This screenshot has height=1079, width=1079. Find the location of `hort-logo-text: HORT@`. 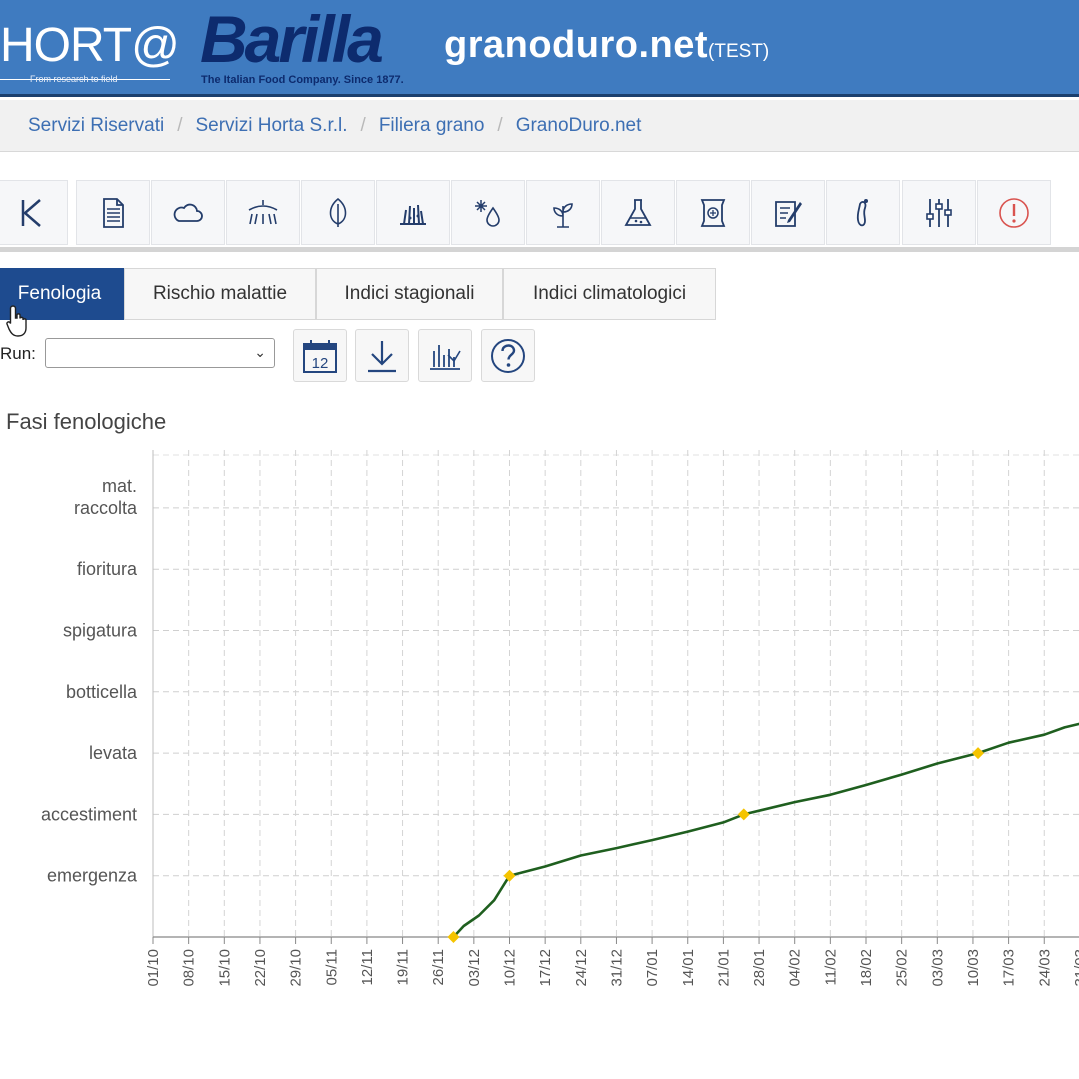

hort-logo-text: HORT@ is located at coordinates (90, 45).